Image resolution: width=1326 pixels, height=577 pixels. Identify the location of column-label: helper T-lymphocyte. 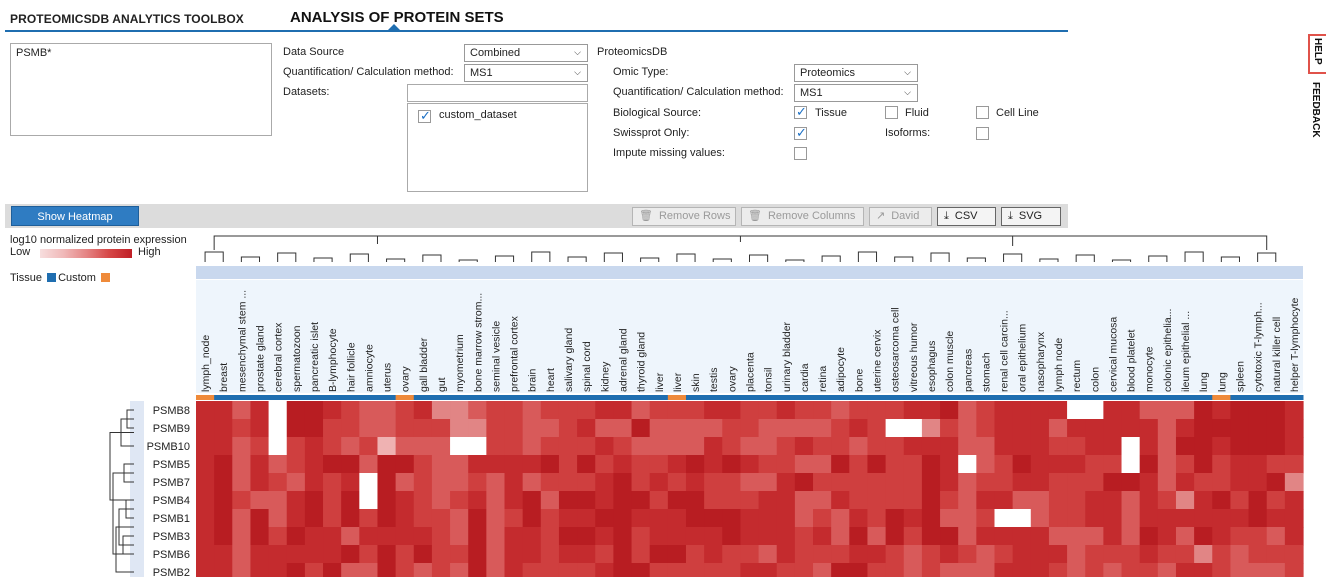
(1295, 344).